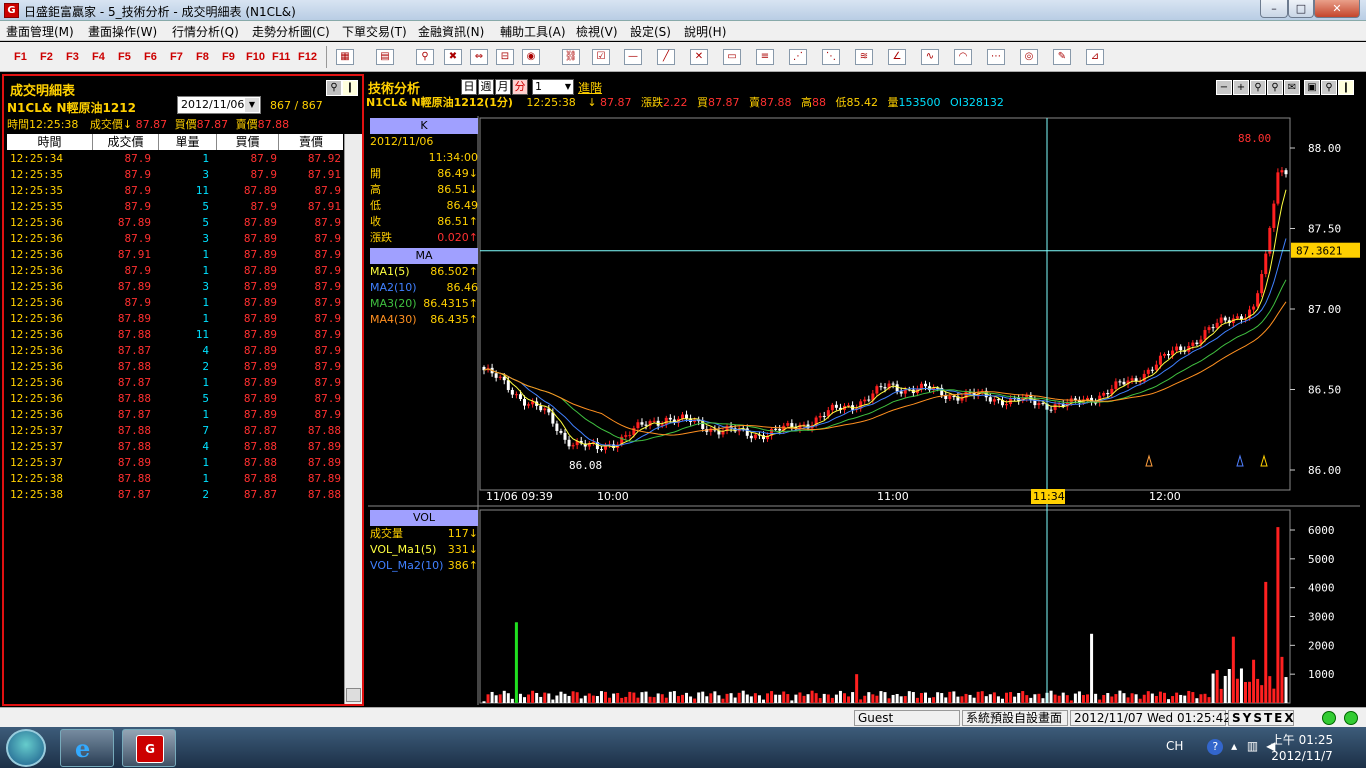  Describe the element at coordinates (571, 57) in the screenshot. I see `chain-icon: ⛓` at that location.